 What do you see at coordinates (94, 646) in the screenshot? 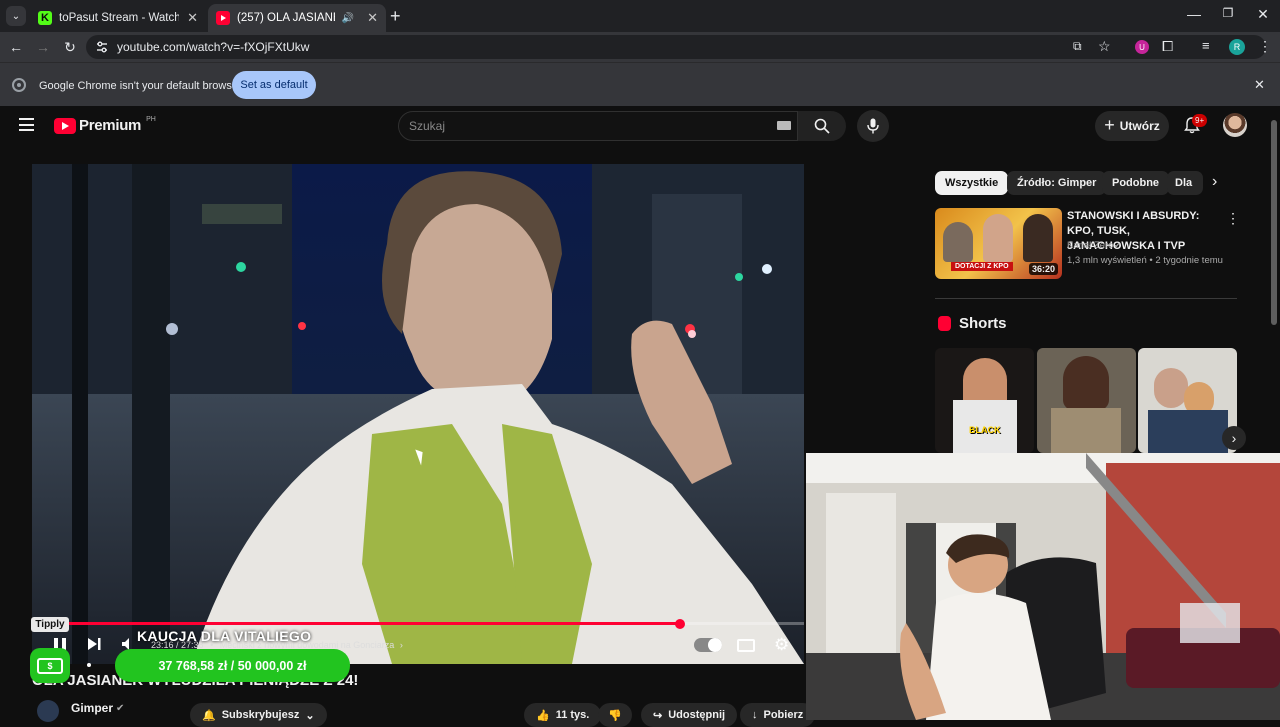
I see `next-video-icon` at bounding box center [94, 646].